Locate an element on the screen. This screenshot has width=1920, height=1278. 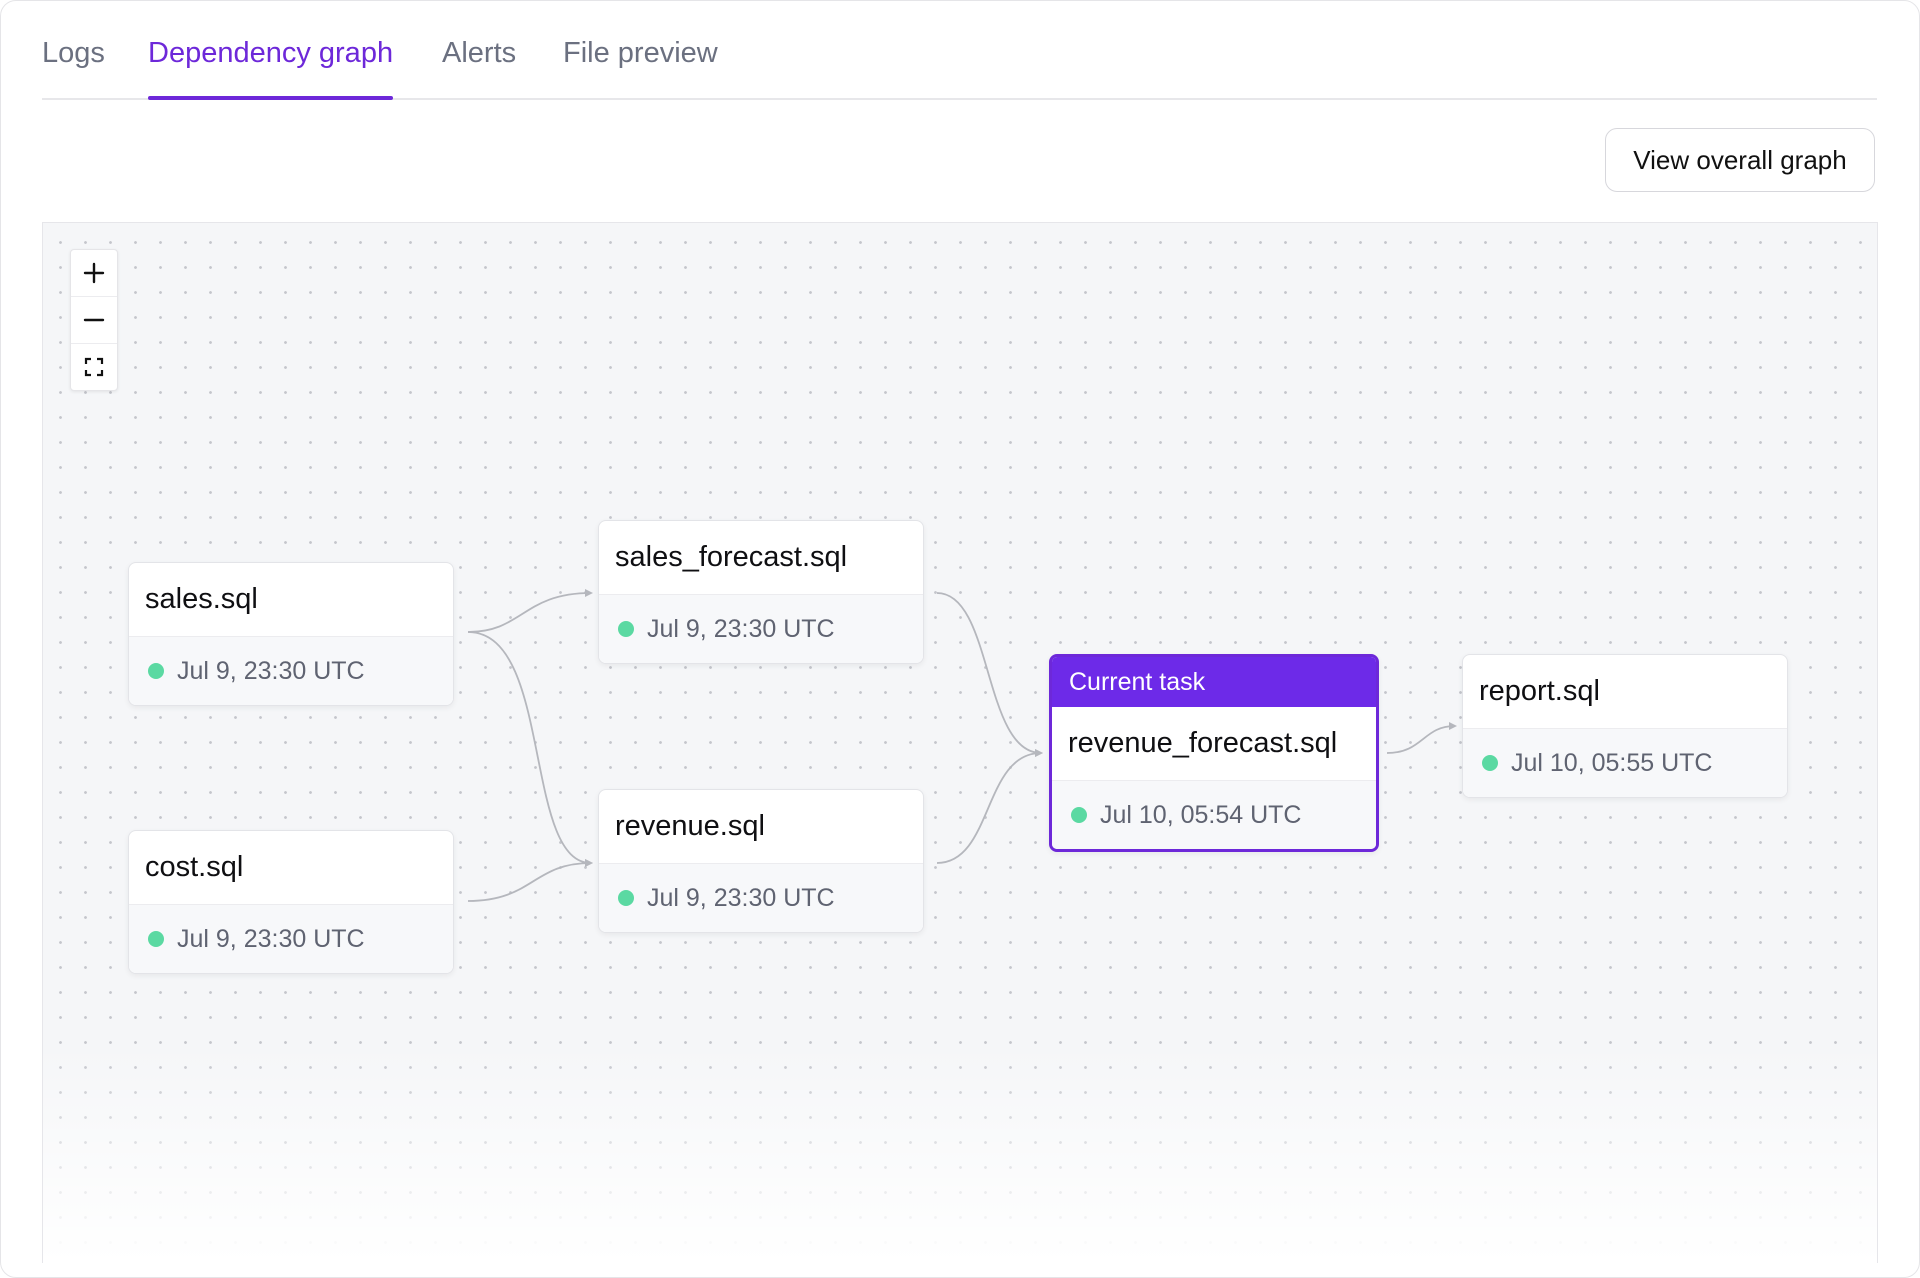
node-sales-forecast: sales_forecast.sql Jul 9, 23:30 UTC is located at coordinates (761, 592).